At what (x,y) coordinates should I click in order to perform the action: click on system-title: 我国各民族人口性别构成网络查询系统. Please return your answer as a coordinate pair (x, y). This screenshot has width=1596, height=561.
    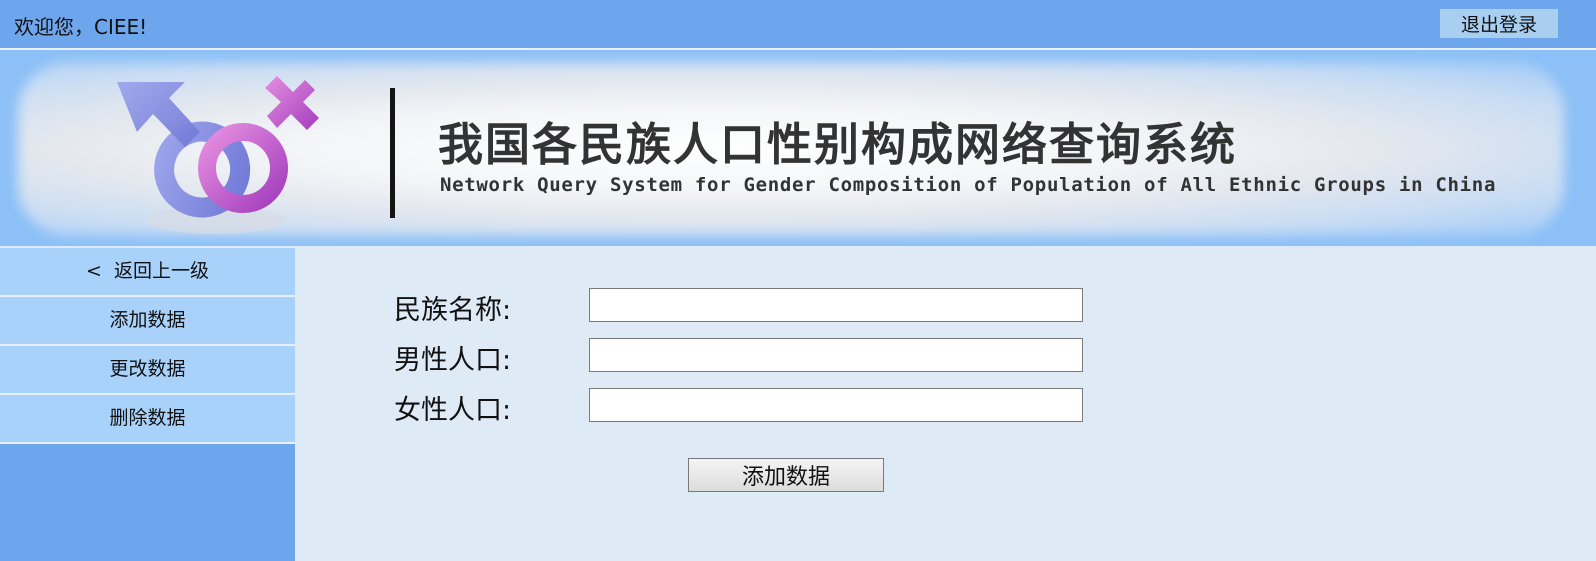
    Looking at the image, I should click on (838, 144).